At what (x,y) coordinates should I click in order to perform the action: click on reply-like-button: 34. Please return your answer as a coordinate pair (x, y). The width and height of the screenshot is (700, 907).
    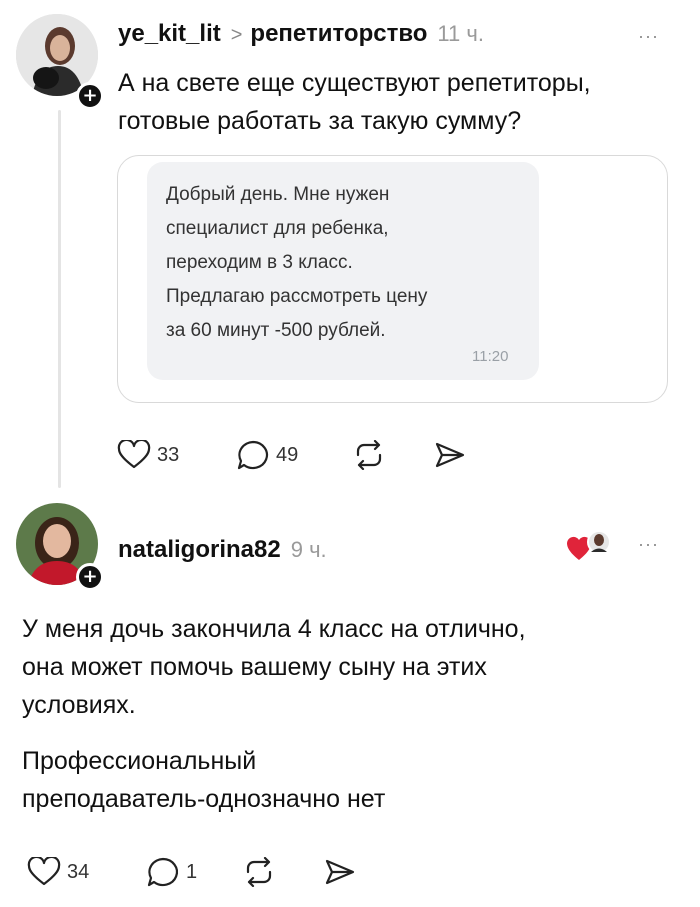
    Looking at the image, I should click on (58, 872).